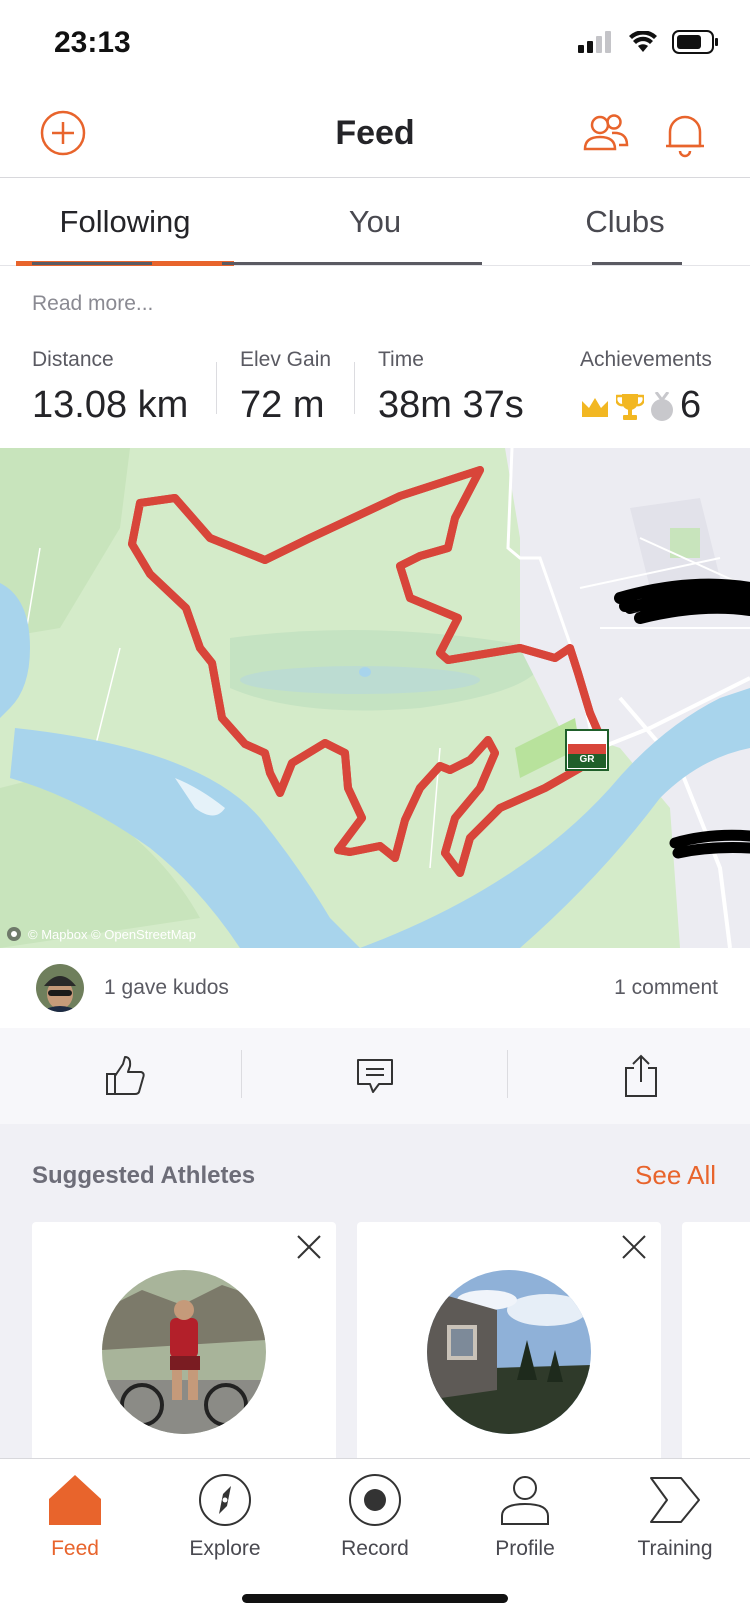 This screenshot has height=1624, width=750. I want to click on bell-icon, so click(685, 136).